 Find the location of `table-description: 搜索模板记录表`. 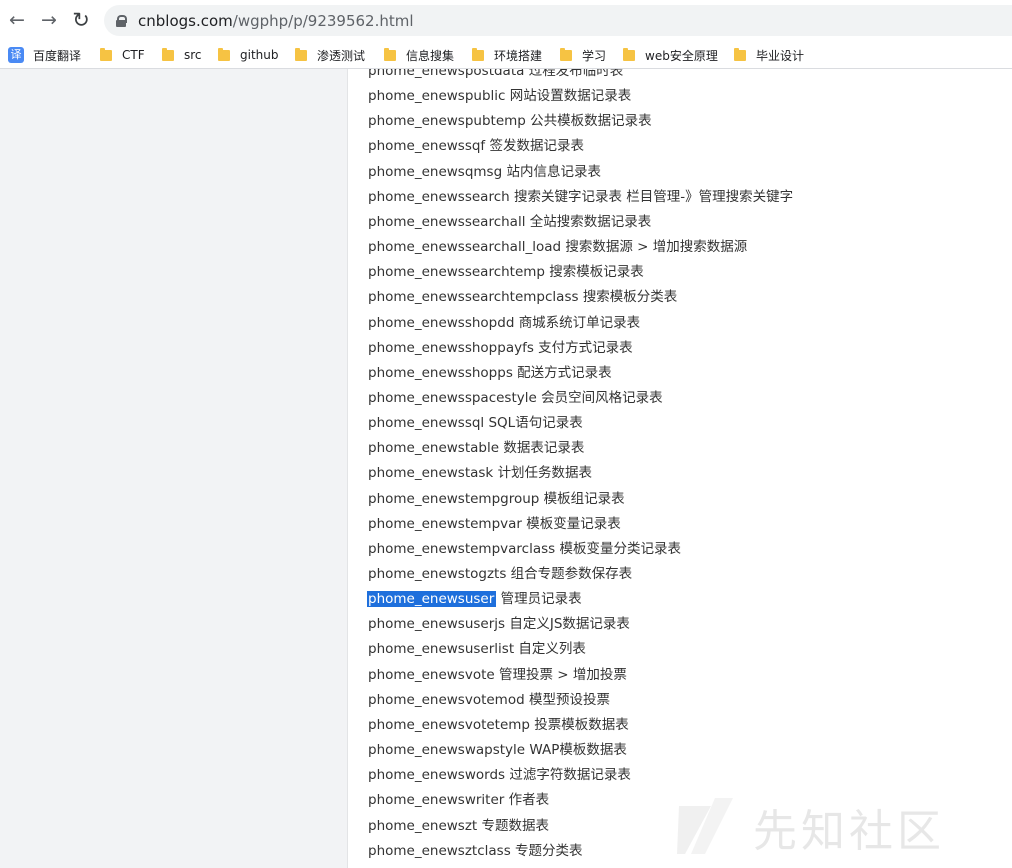

table-description: 搜索模板记录表 is located at coordinates (596, 272).